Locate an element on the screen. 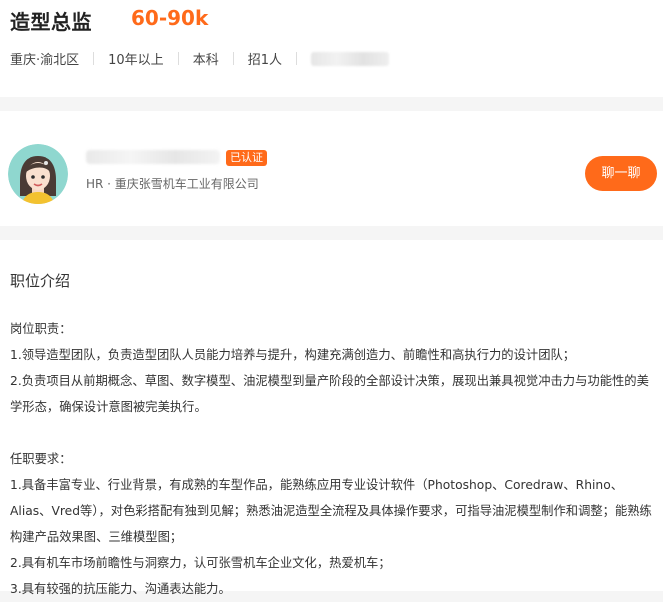 Image resolution: width=663 pixels, height=602 pixels. section-title: 职位介绍 is located at coordinates (40, 281).